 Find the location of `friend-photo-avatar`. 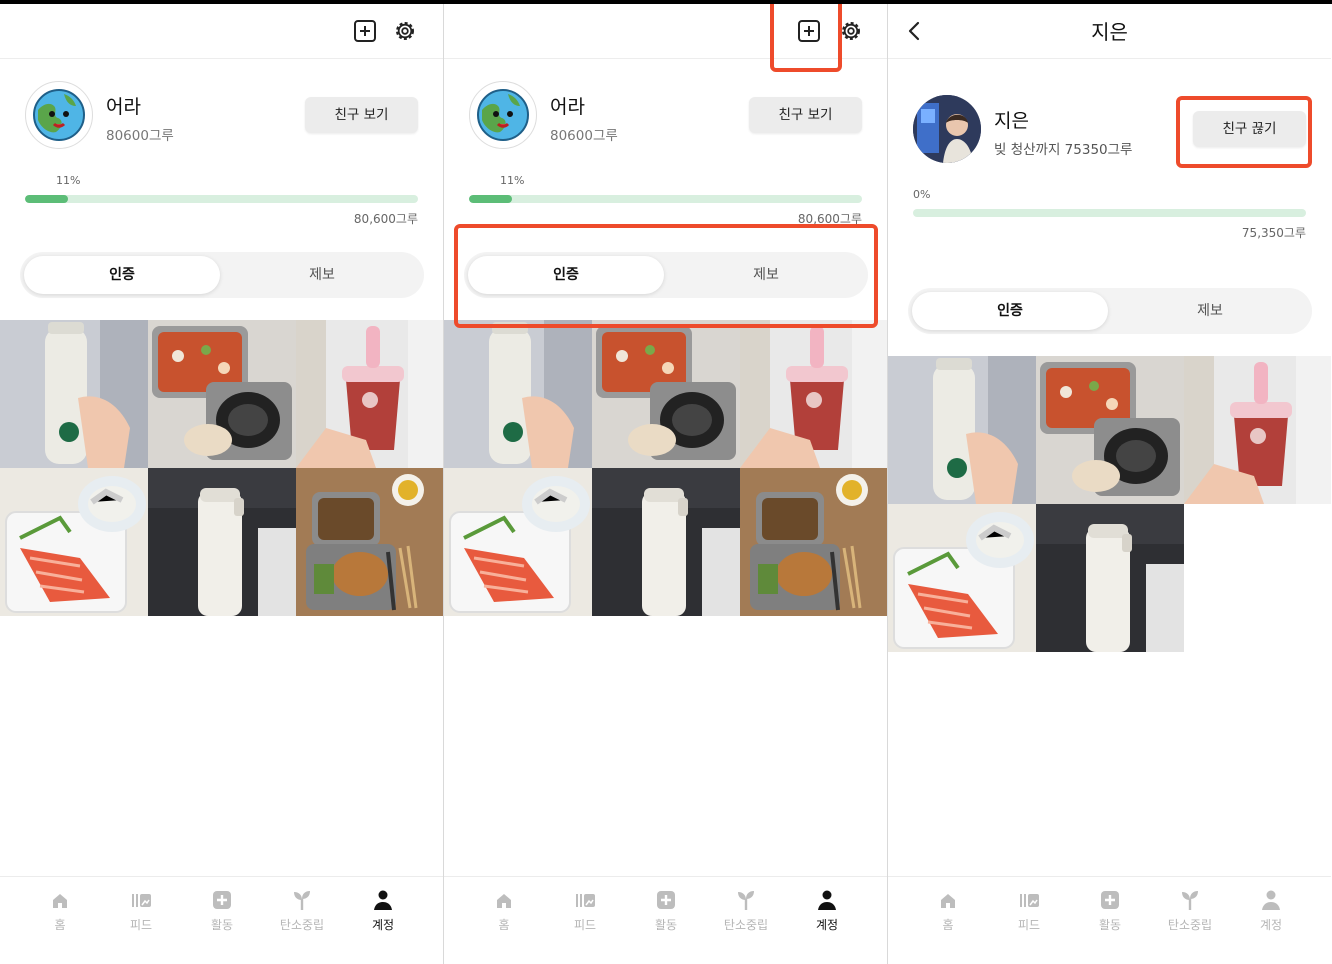

friend-photo-avatar is located at coordinates (947, 129).